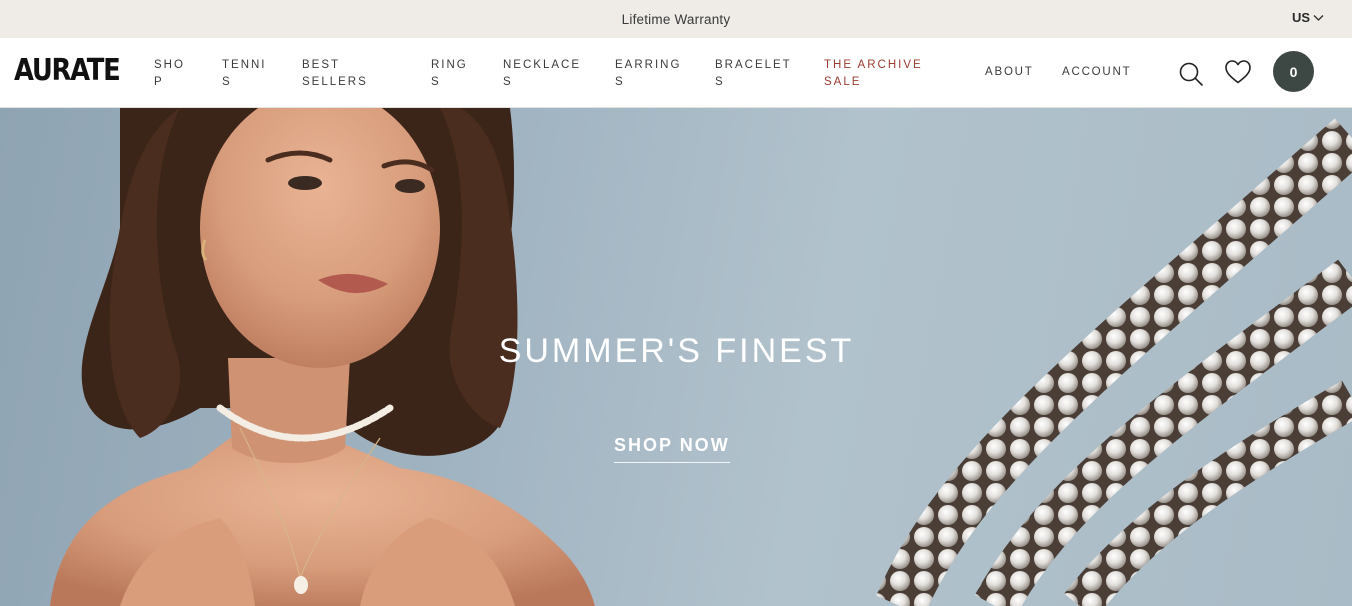 This screenshot has width=1352, height=606. I want to click on nav-archive-sale: THE ARCHIVE SALE, so click(873, 74).